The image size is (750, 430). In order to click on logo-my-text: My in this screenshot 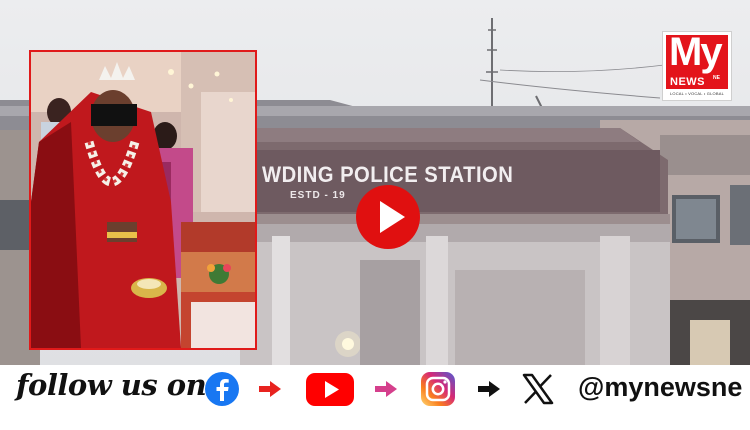, I will do `click(696, 52)`.